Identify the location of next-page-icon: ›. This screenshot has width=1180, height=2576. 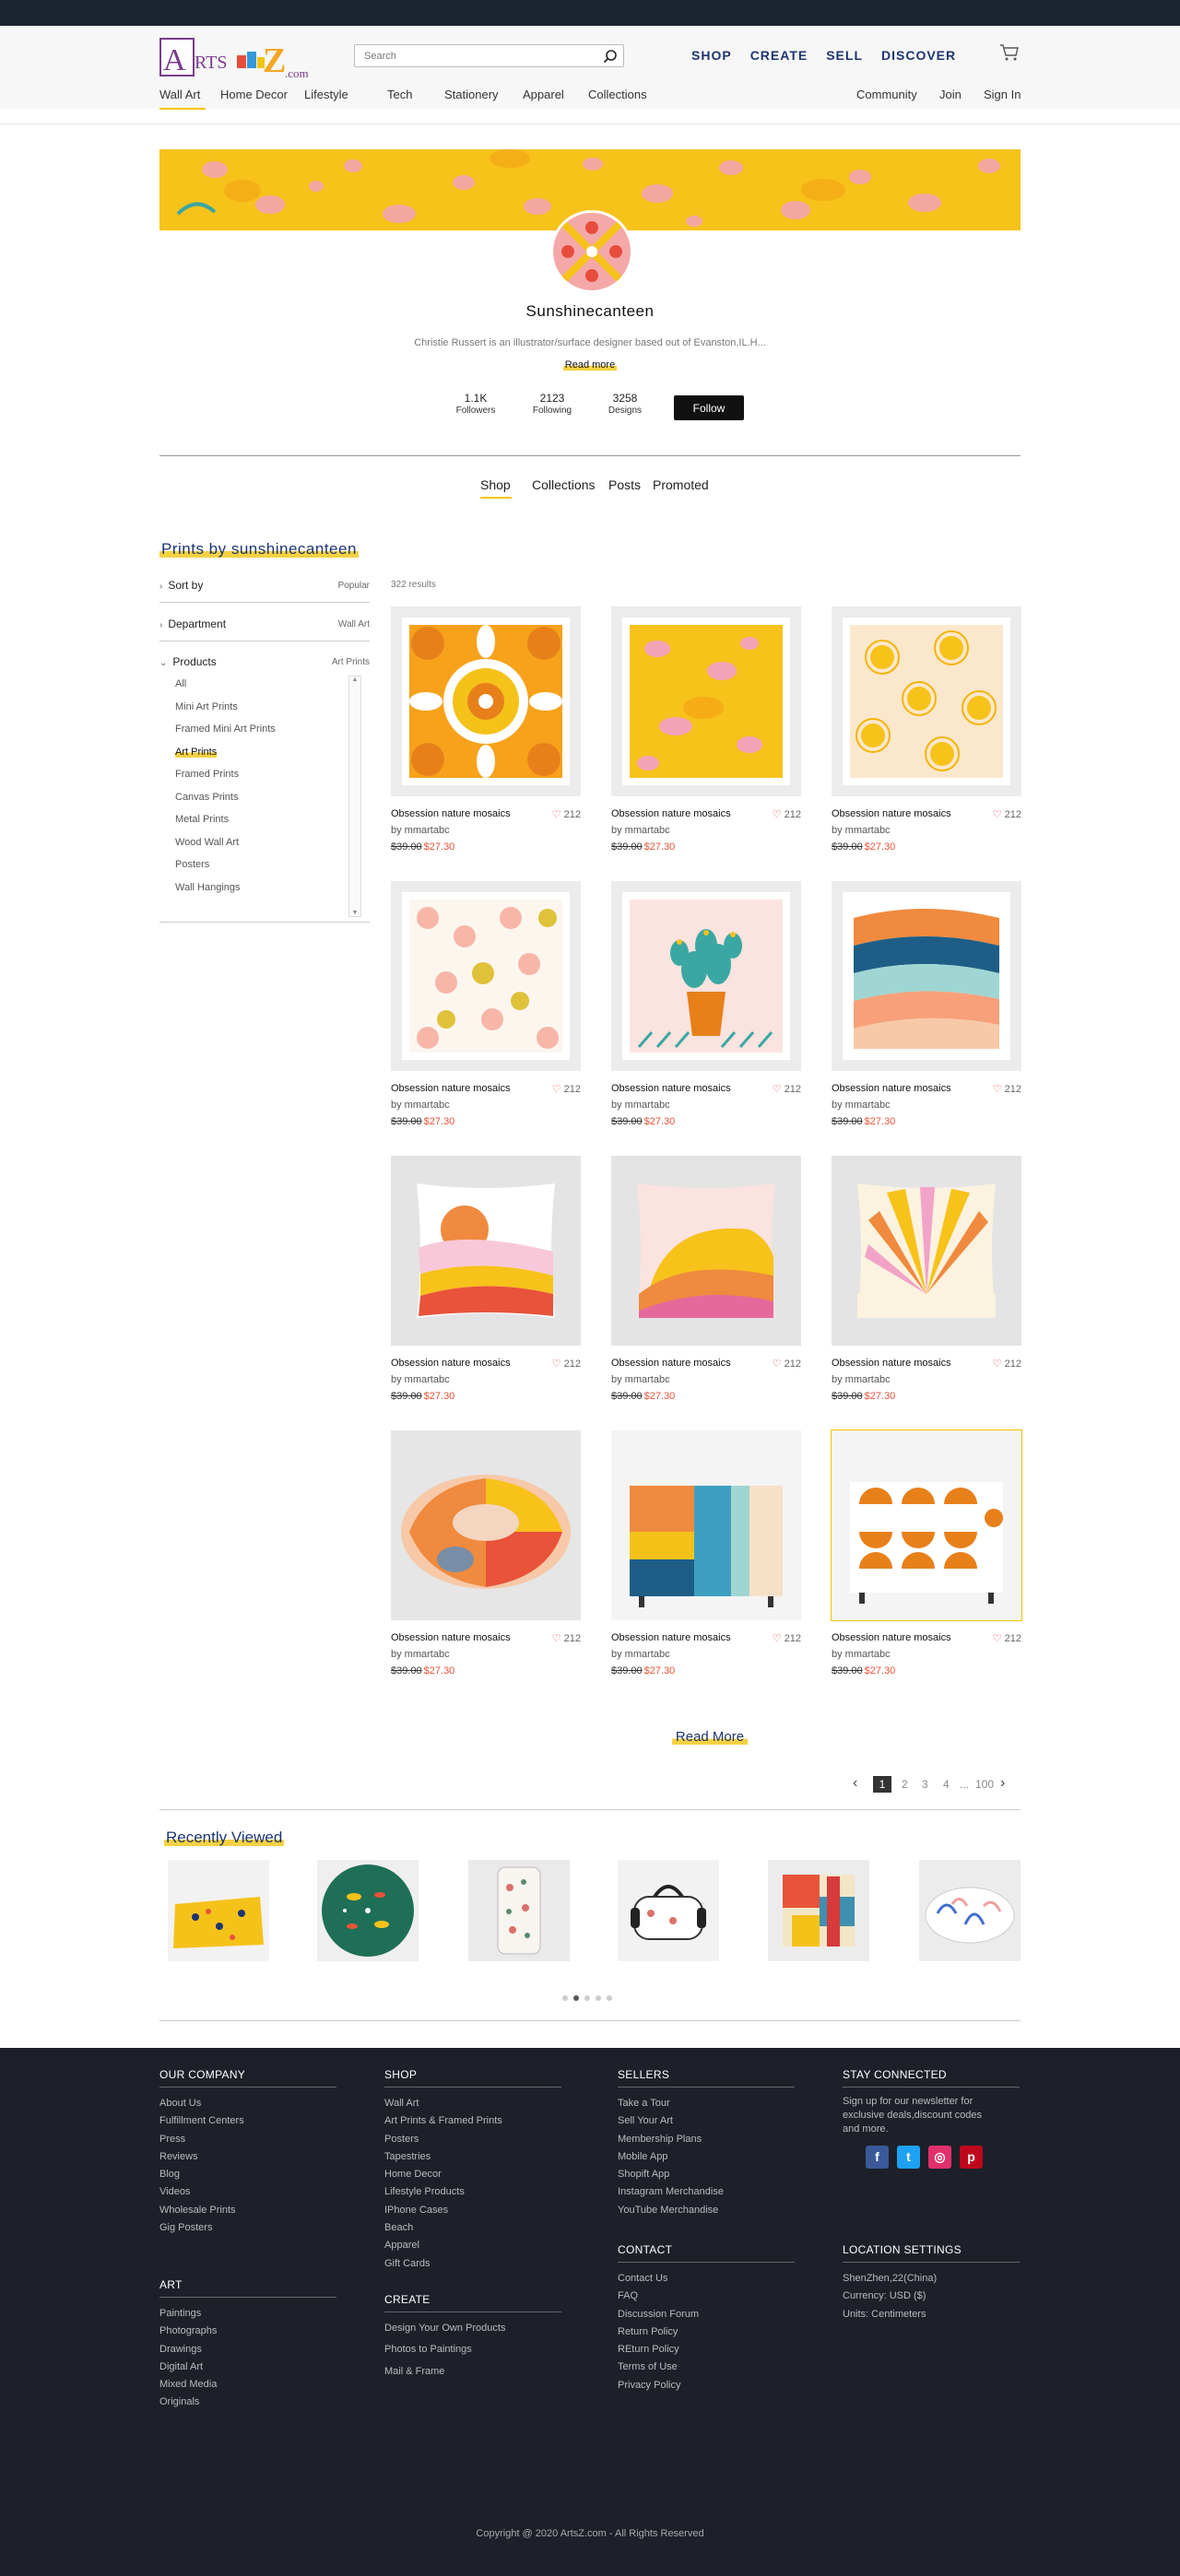
(1002, 1783).